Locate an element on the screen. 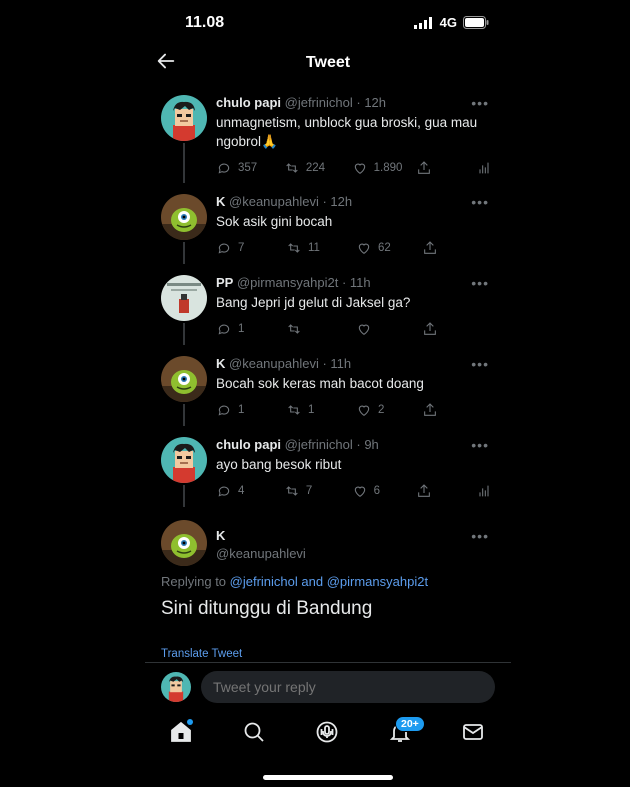  reply-count: 357 is located at coordinates (248, 168).